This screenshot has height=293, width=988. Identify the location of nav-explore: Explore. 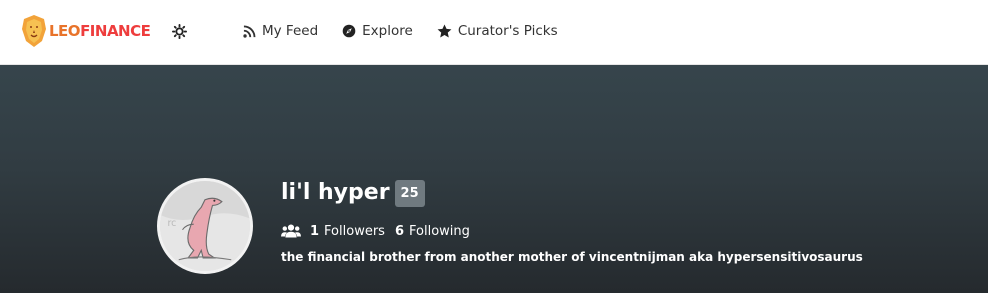
(377, 31).